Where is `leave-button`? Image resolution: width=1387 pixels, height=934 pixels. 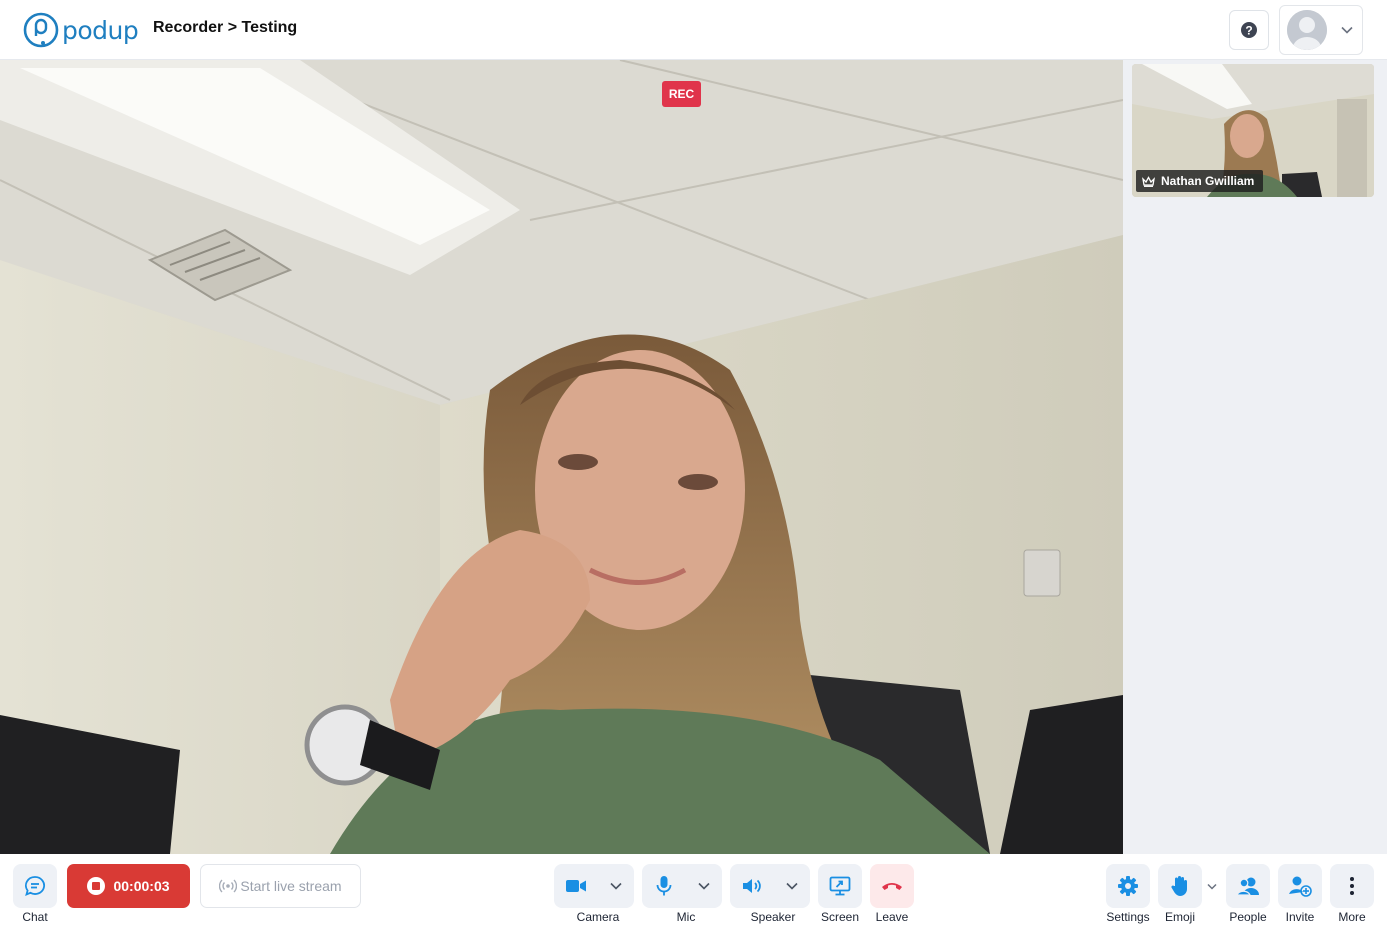 leave-button is located at coordinates (892, 886).